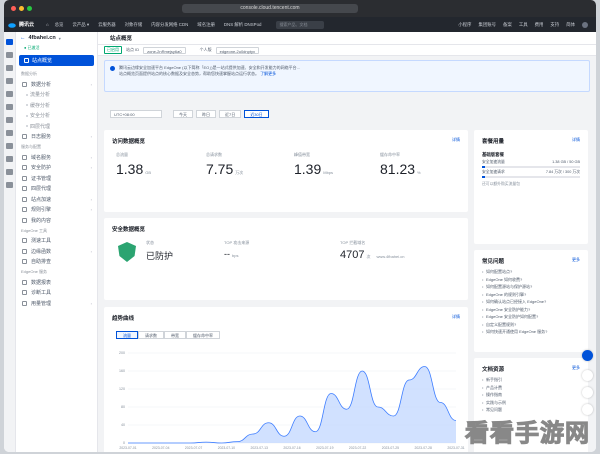 The width and height of the screenshot is (600, 454). Describe the element at coordinates (60, 38) in the screenshot. I see `chevron-down-icon: ▾` at that location.